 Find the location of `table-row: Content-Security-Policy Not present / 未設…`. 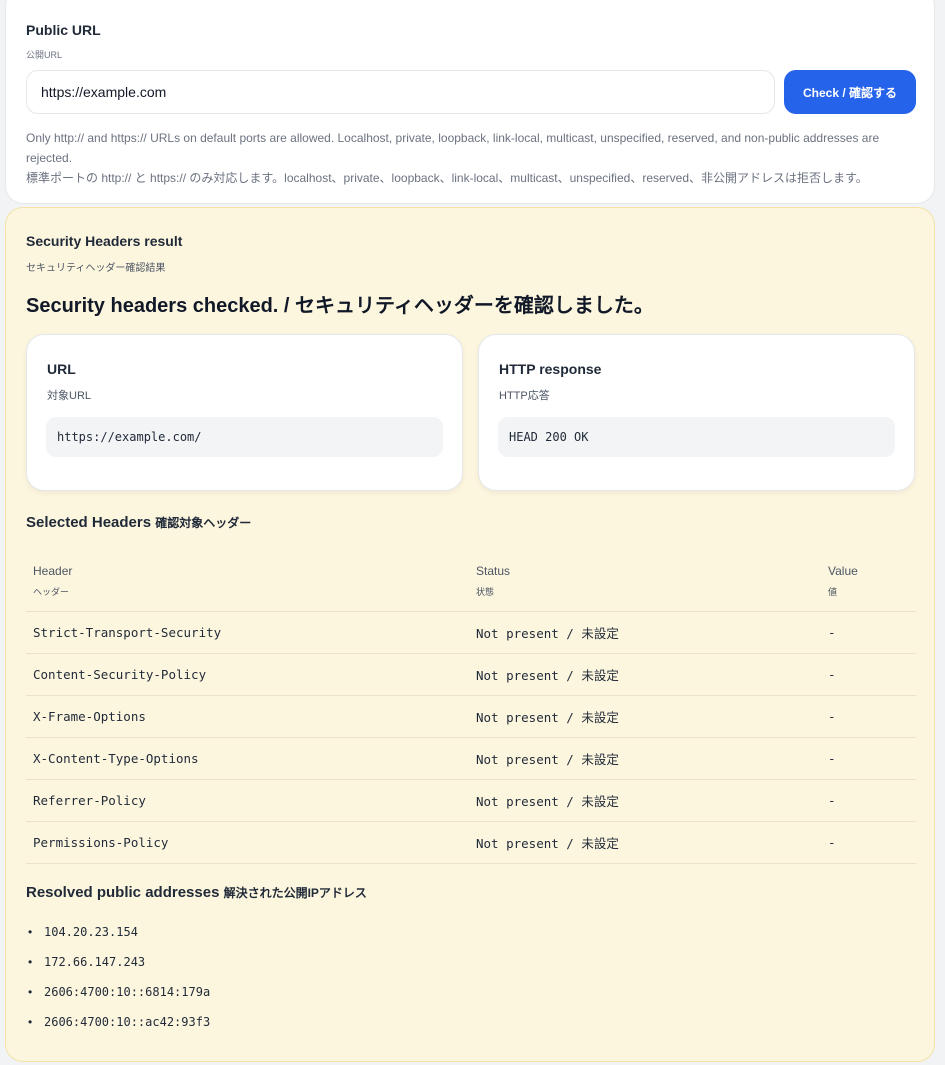

table-row: Content-Security-Policy Not present / 未設… is located at coordinates (471, 674).